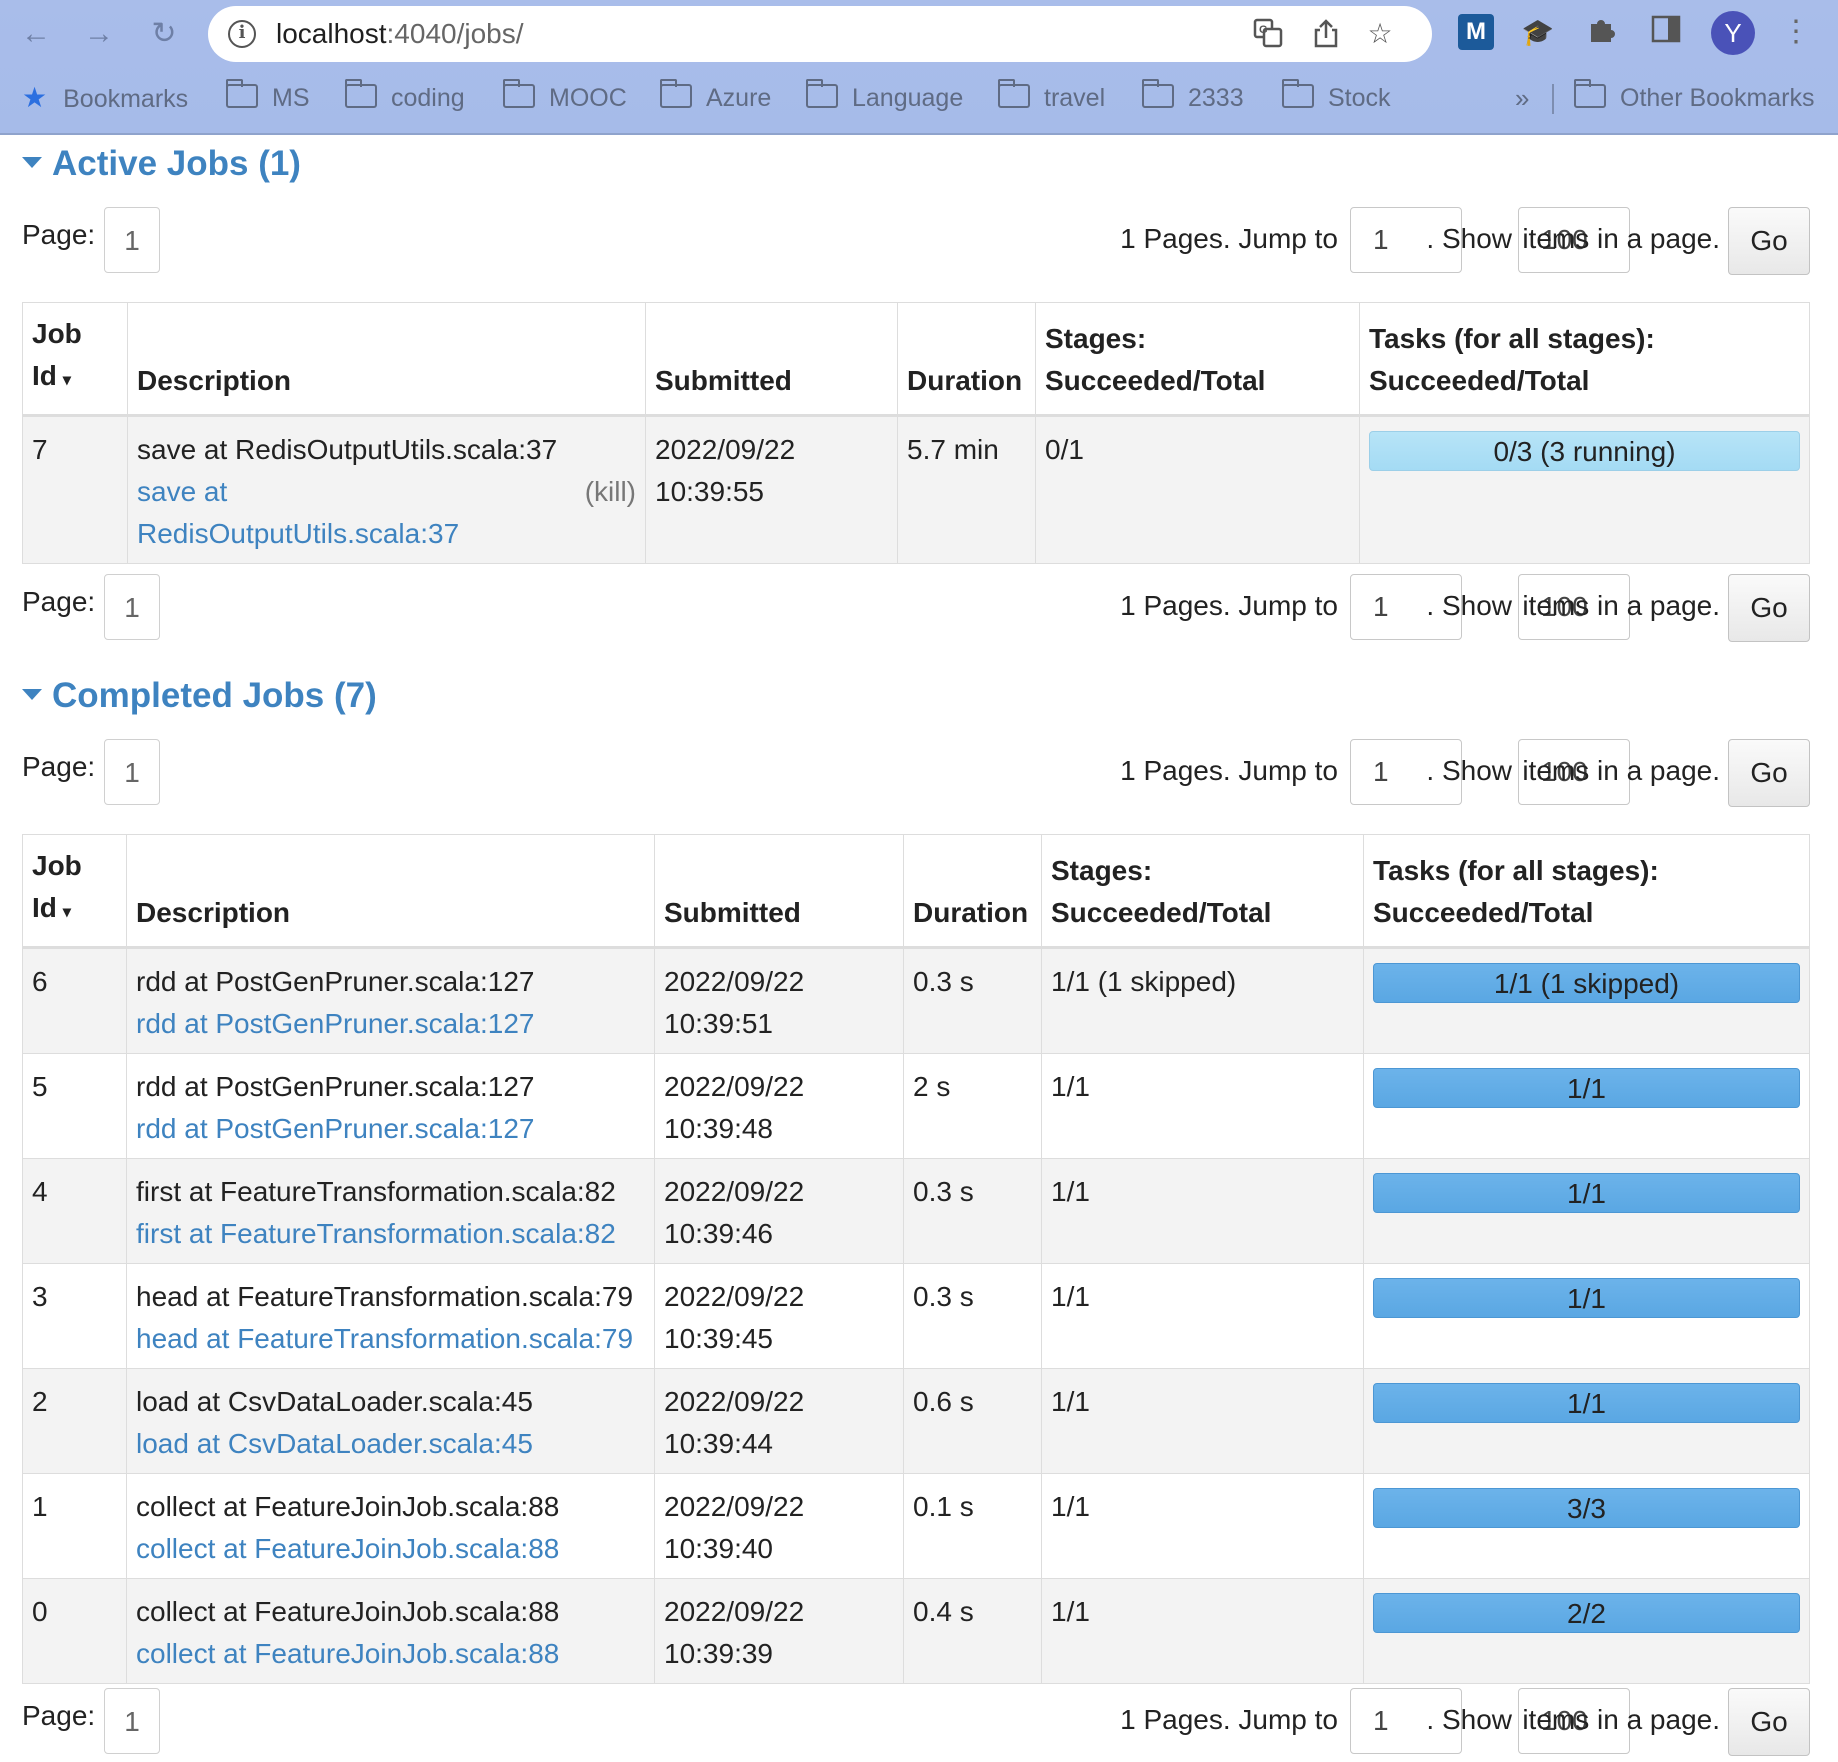 The height and width of the screenshot is (1762, 1838). Describe the element at coordinates (1326, 34) in the screenshot. I see `share-icon` at that location.